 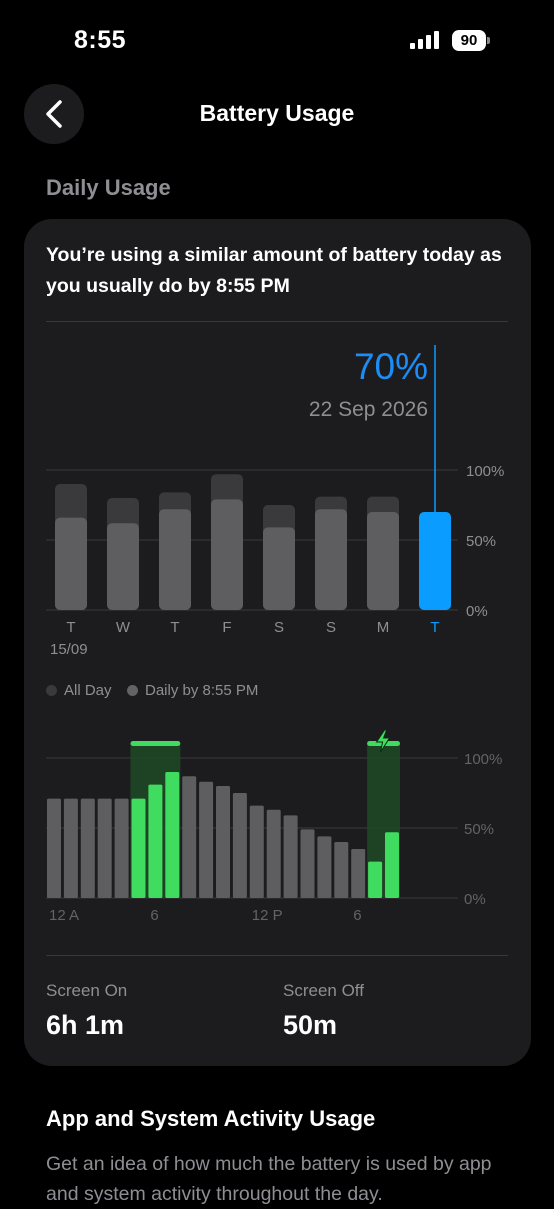 What do you see at coordinates (267, 915) in the screenshot?
I see `x-tick-label: 12 P` at bounding box center [267, 915].